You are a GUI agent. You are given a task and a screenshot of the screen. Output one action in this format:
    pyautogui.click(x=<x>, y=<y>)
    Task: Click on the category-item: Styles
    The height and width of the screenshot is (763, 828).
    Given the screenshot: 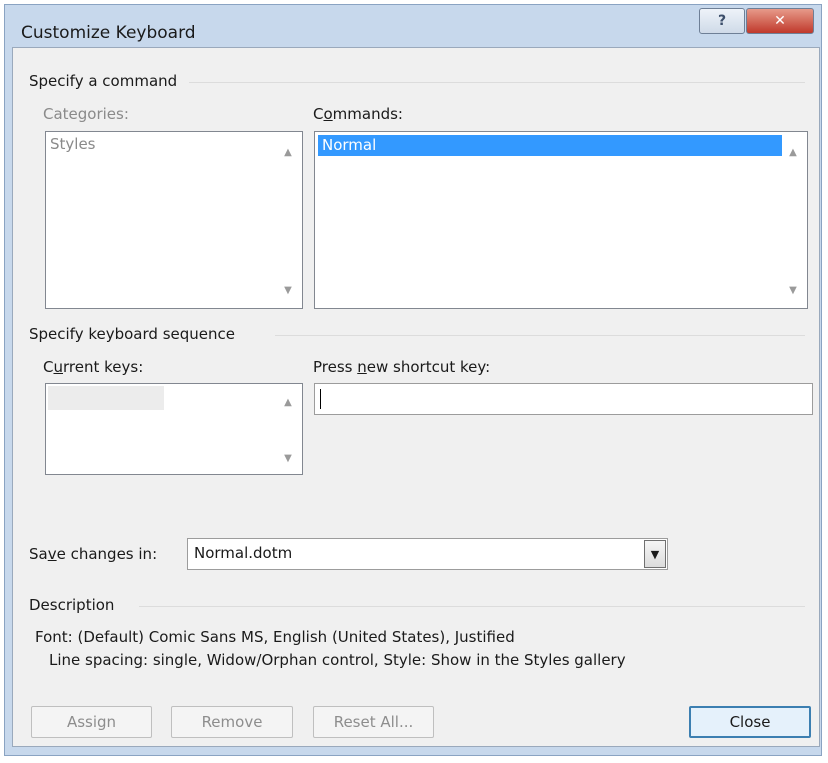 What is the action you would take?
    pyautogui.click(x=73, y=144)
    